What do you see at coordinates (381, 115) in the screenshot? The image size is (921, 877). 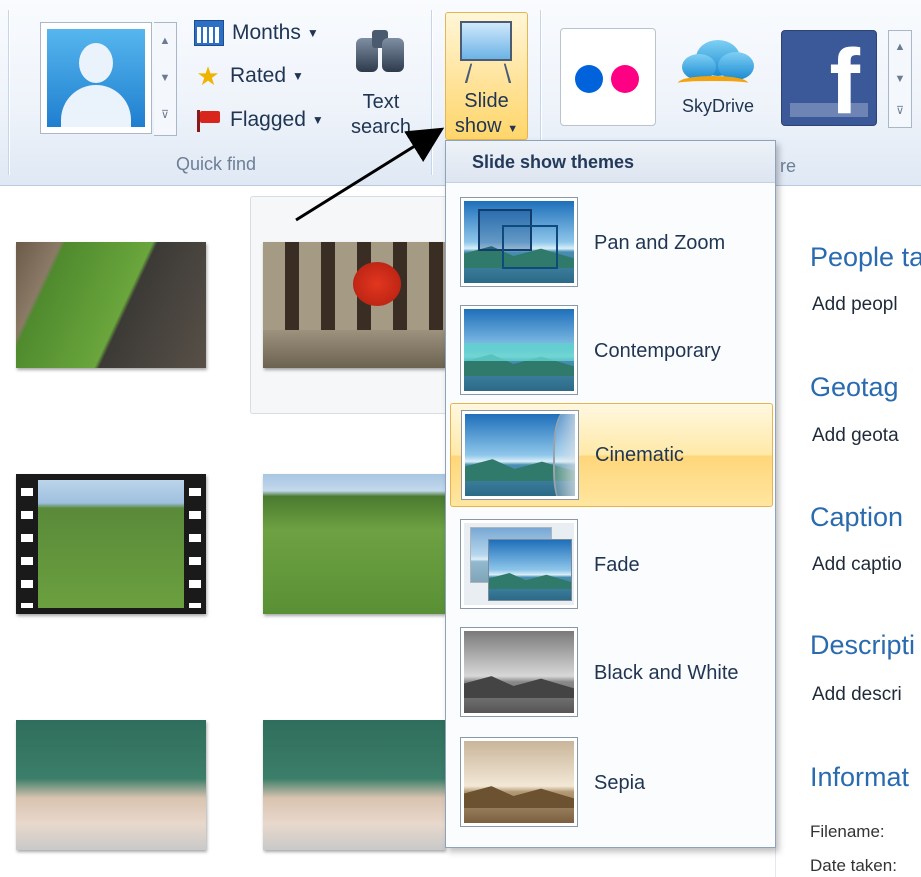 I see `text-search-button: Text search` at bounding box center [381, 115].